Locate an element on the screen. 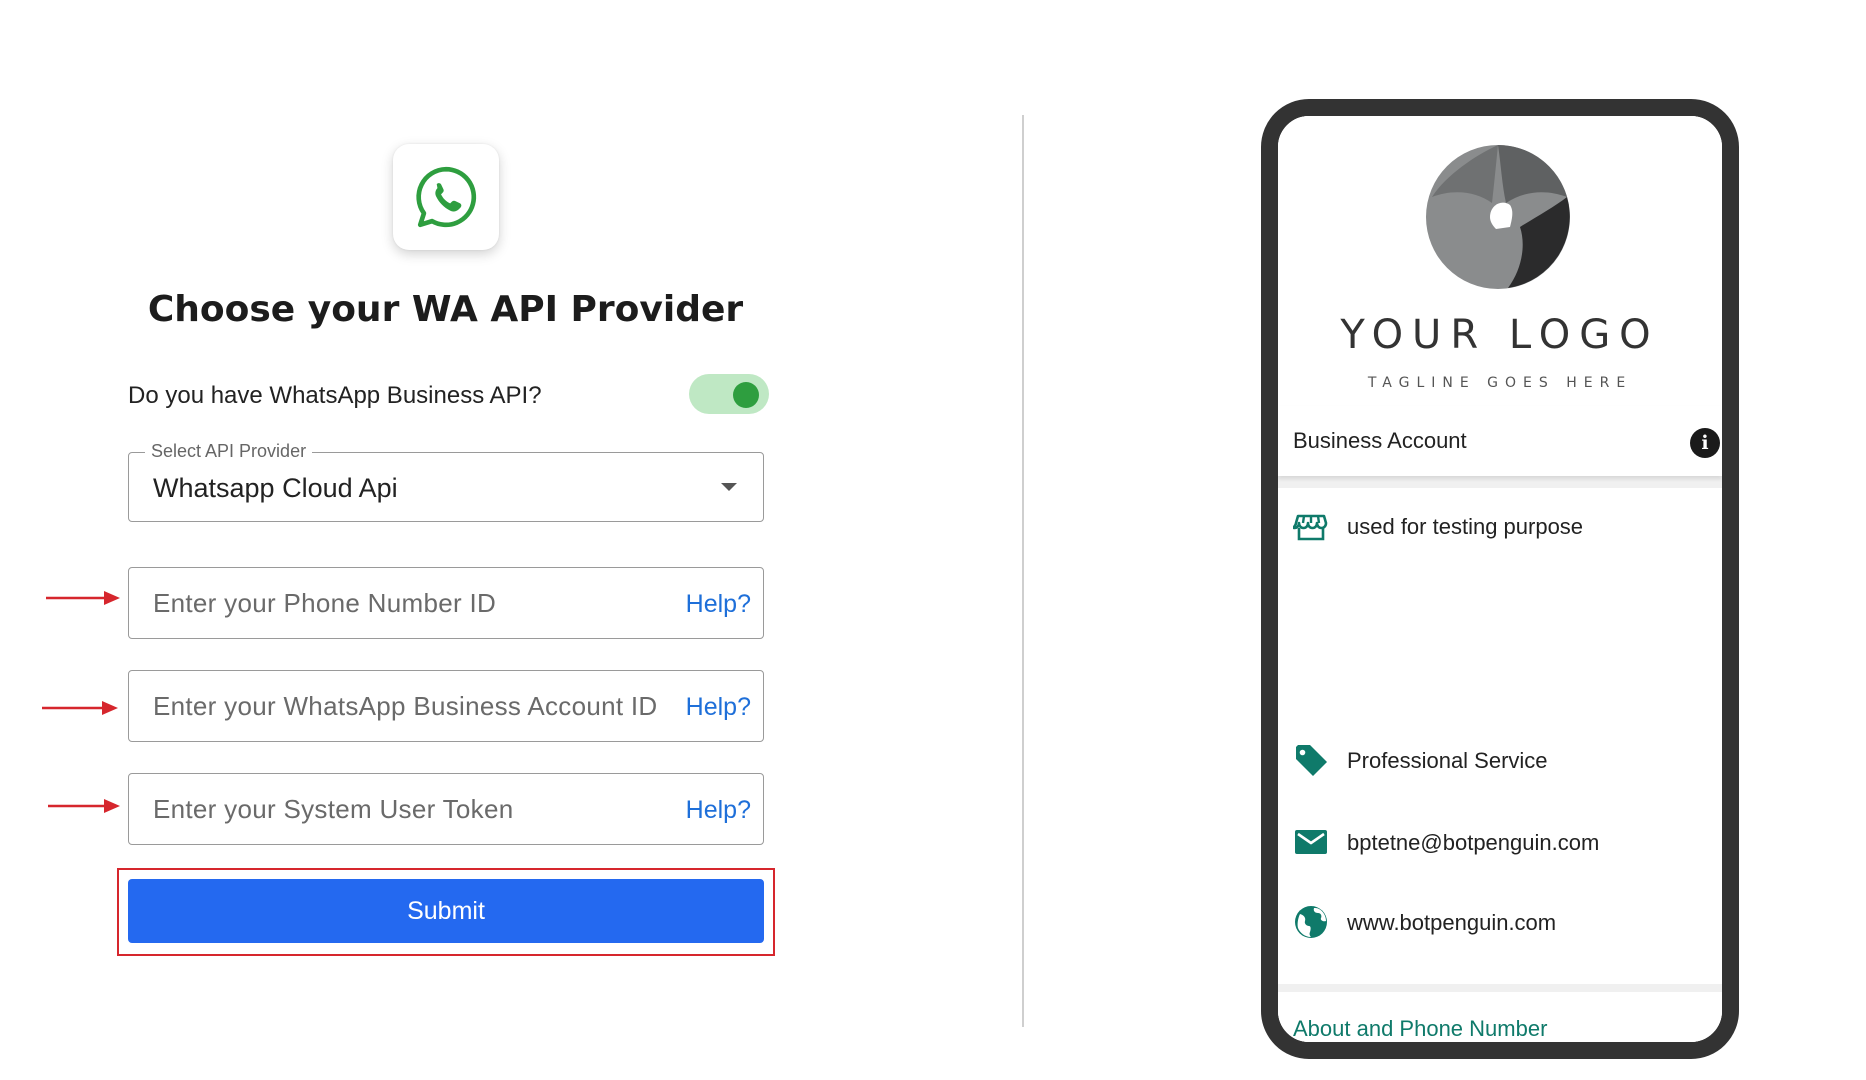  globe-icon is located at coordinates (1311, 922).